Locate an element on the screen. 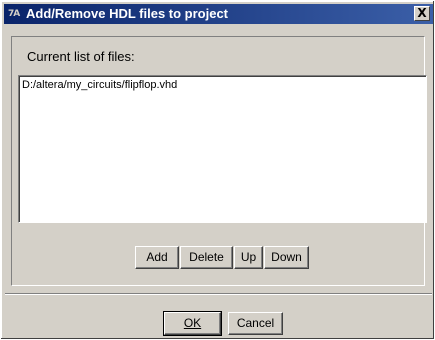 This screenshot has height=340, width=435. title-bar: 7A Add/Remove HDL files to project X is located at coordinates (218, 14).